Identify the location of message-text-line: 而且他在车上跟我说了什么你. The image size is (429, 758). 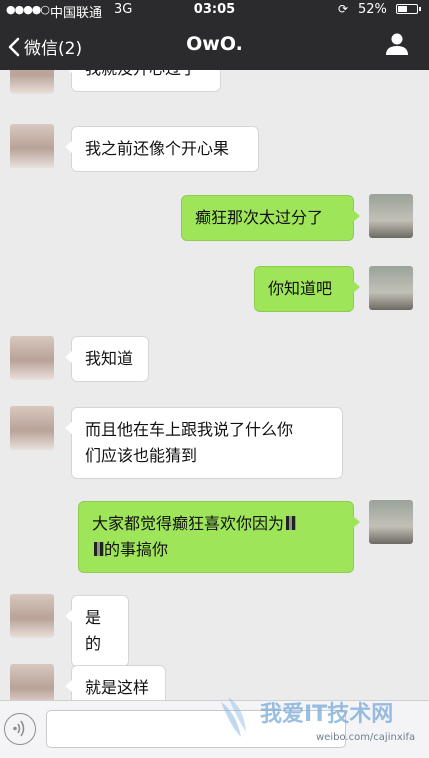
(189, 429).